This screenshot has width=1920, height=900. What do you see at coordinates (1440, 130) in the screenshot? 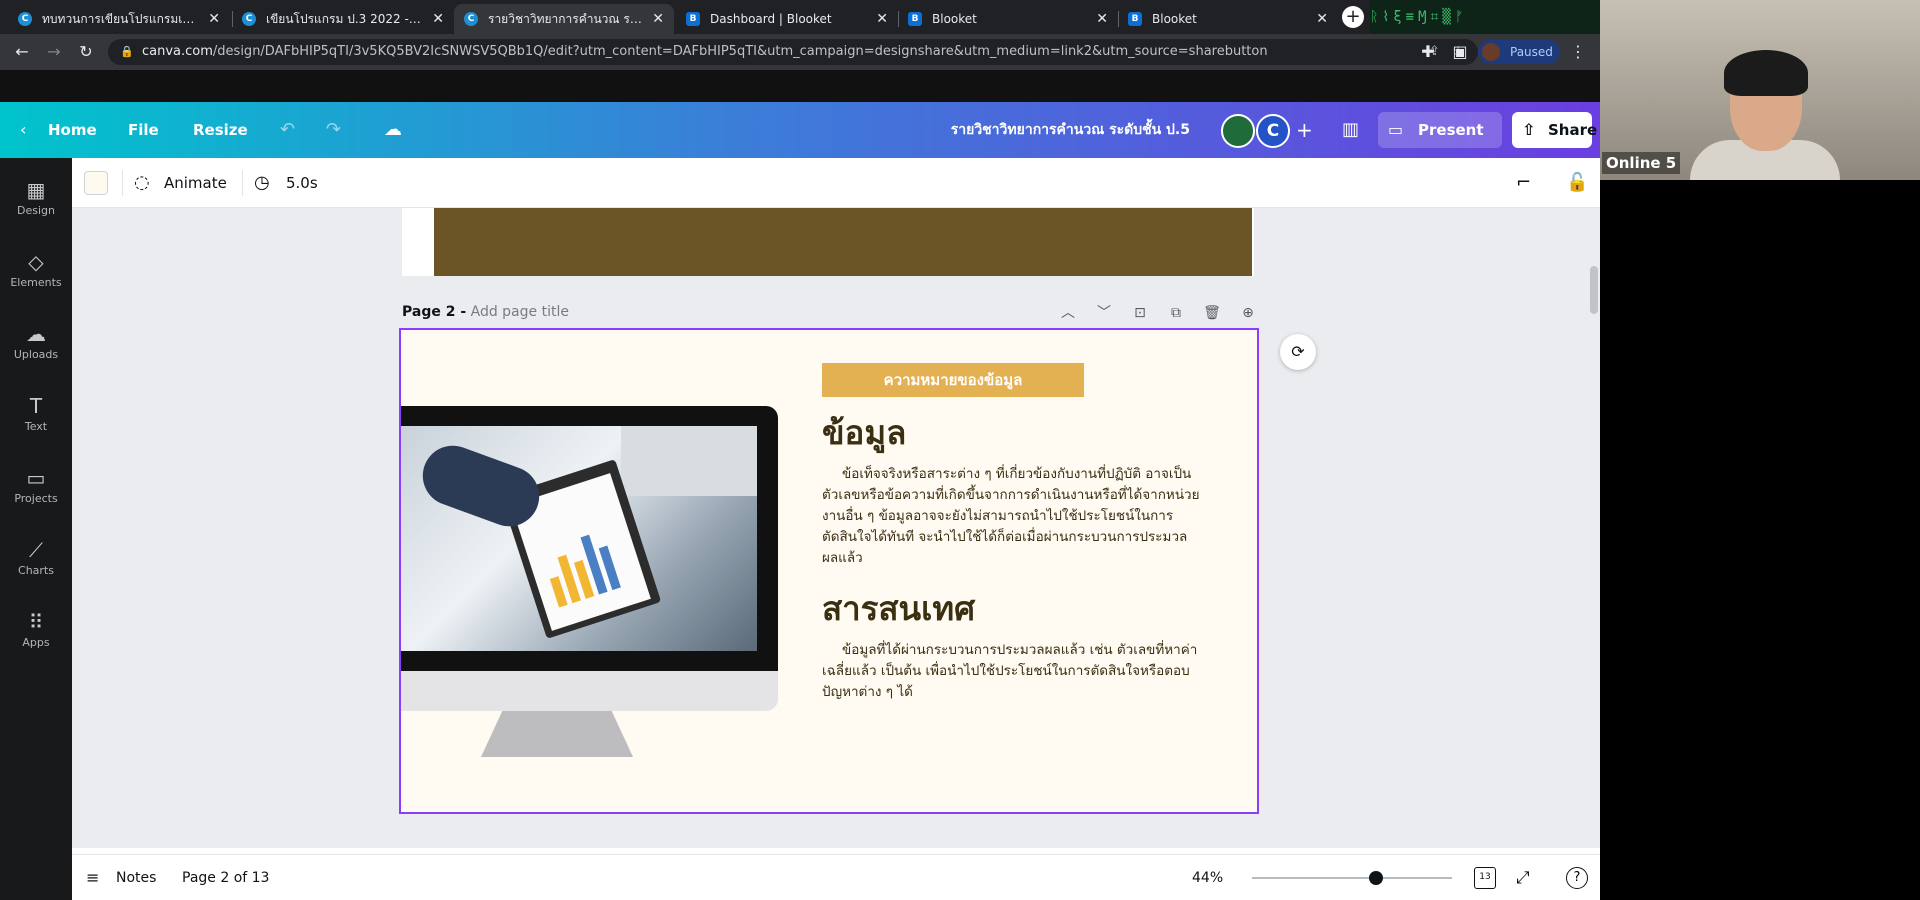
I see `present-button: ▭ Present` at bounding box center [1440, 130].